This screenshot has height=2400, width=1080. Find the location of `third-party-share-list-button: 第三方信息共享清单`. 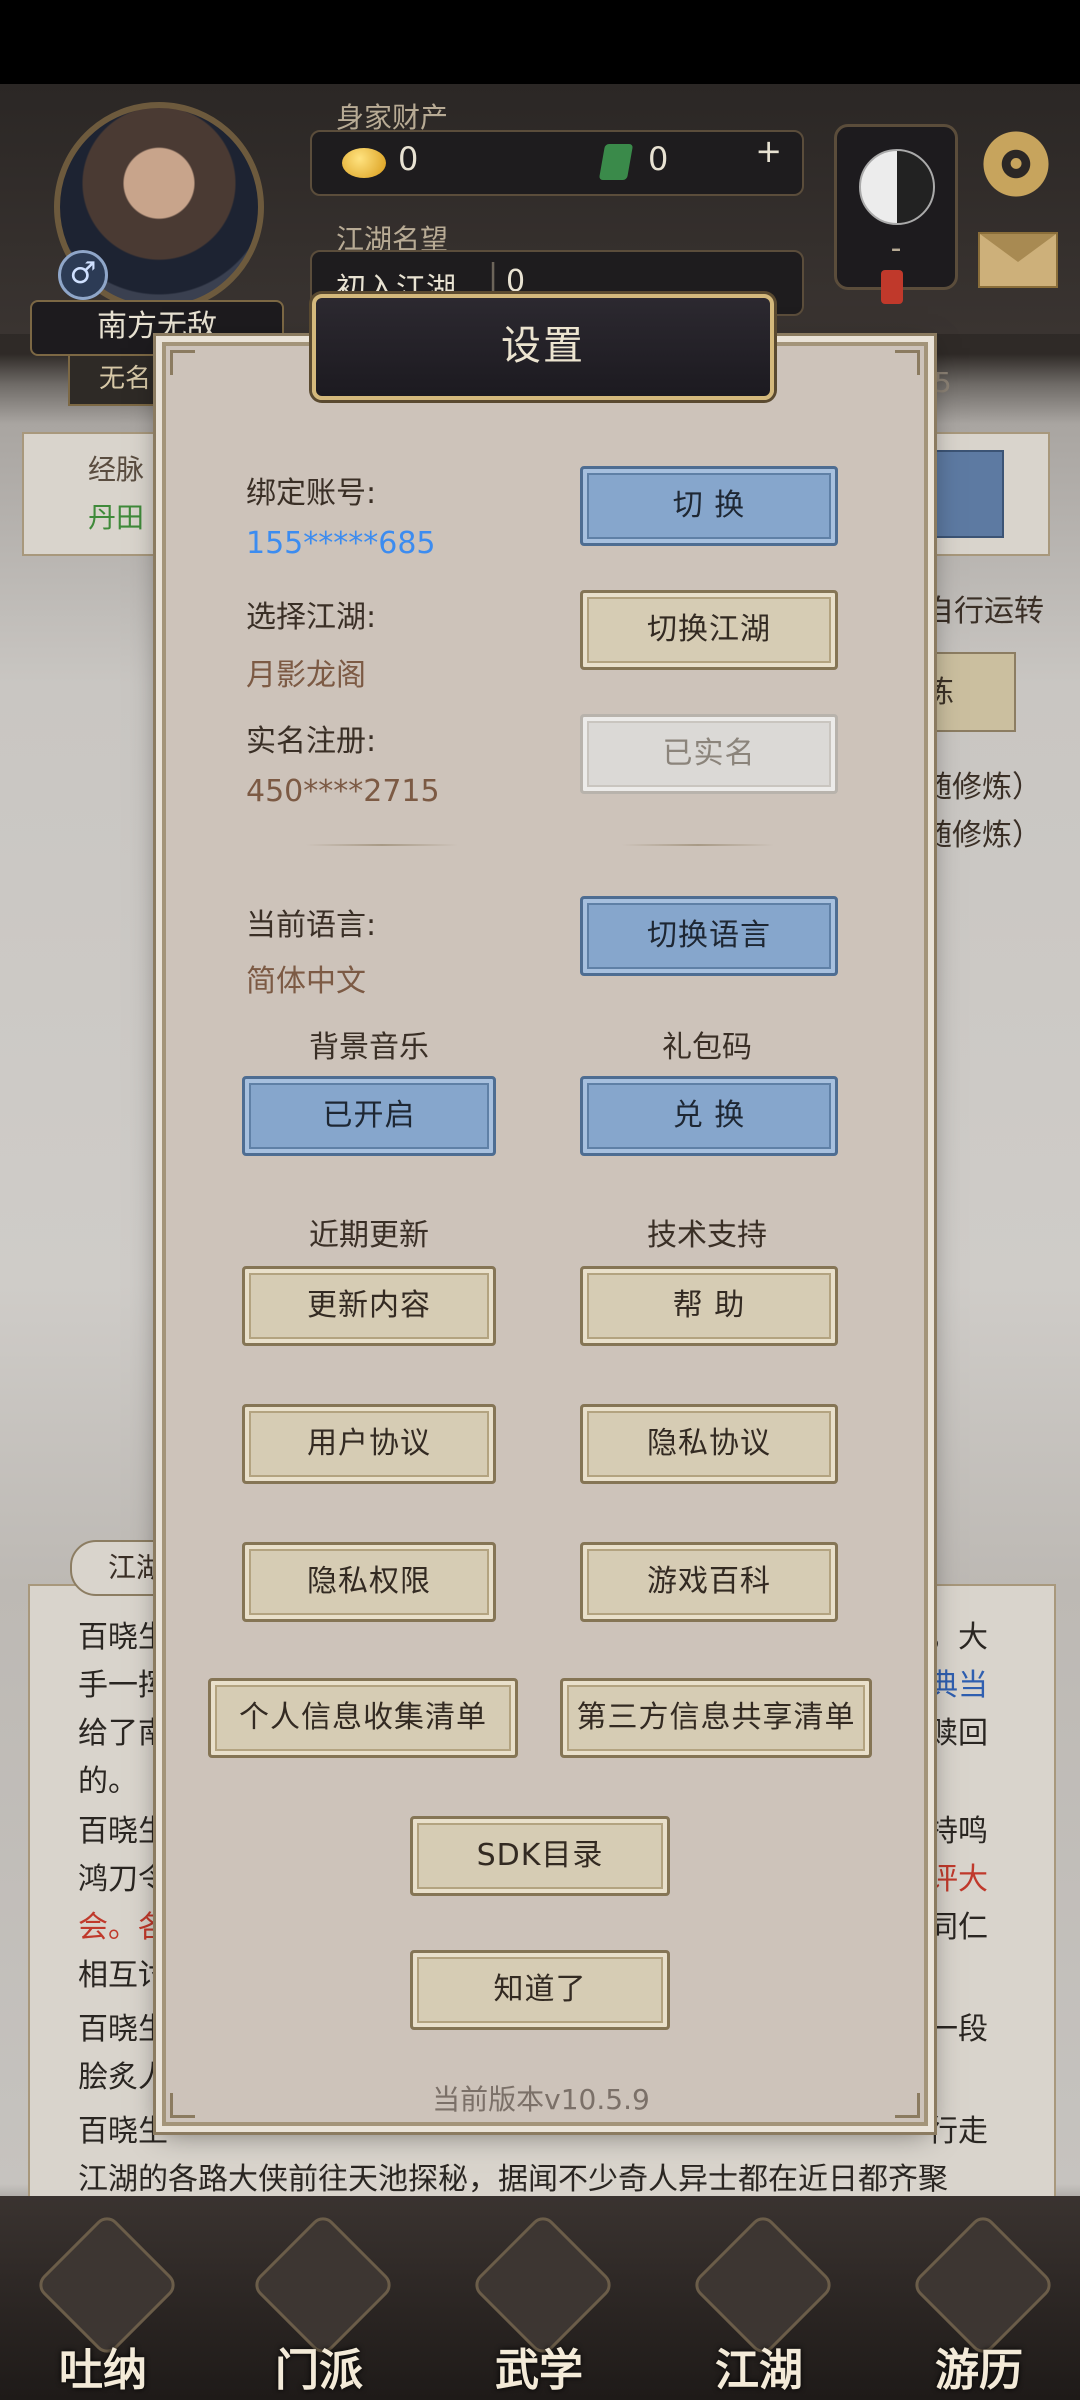

third-party-share-list-button: 第三方信息共享清单 is located at coordinates (716, 1718).